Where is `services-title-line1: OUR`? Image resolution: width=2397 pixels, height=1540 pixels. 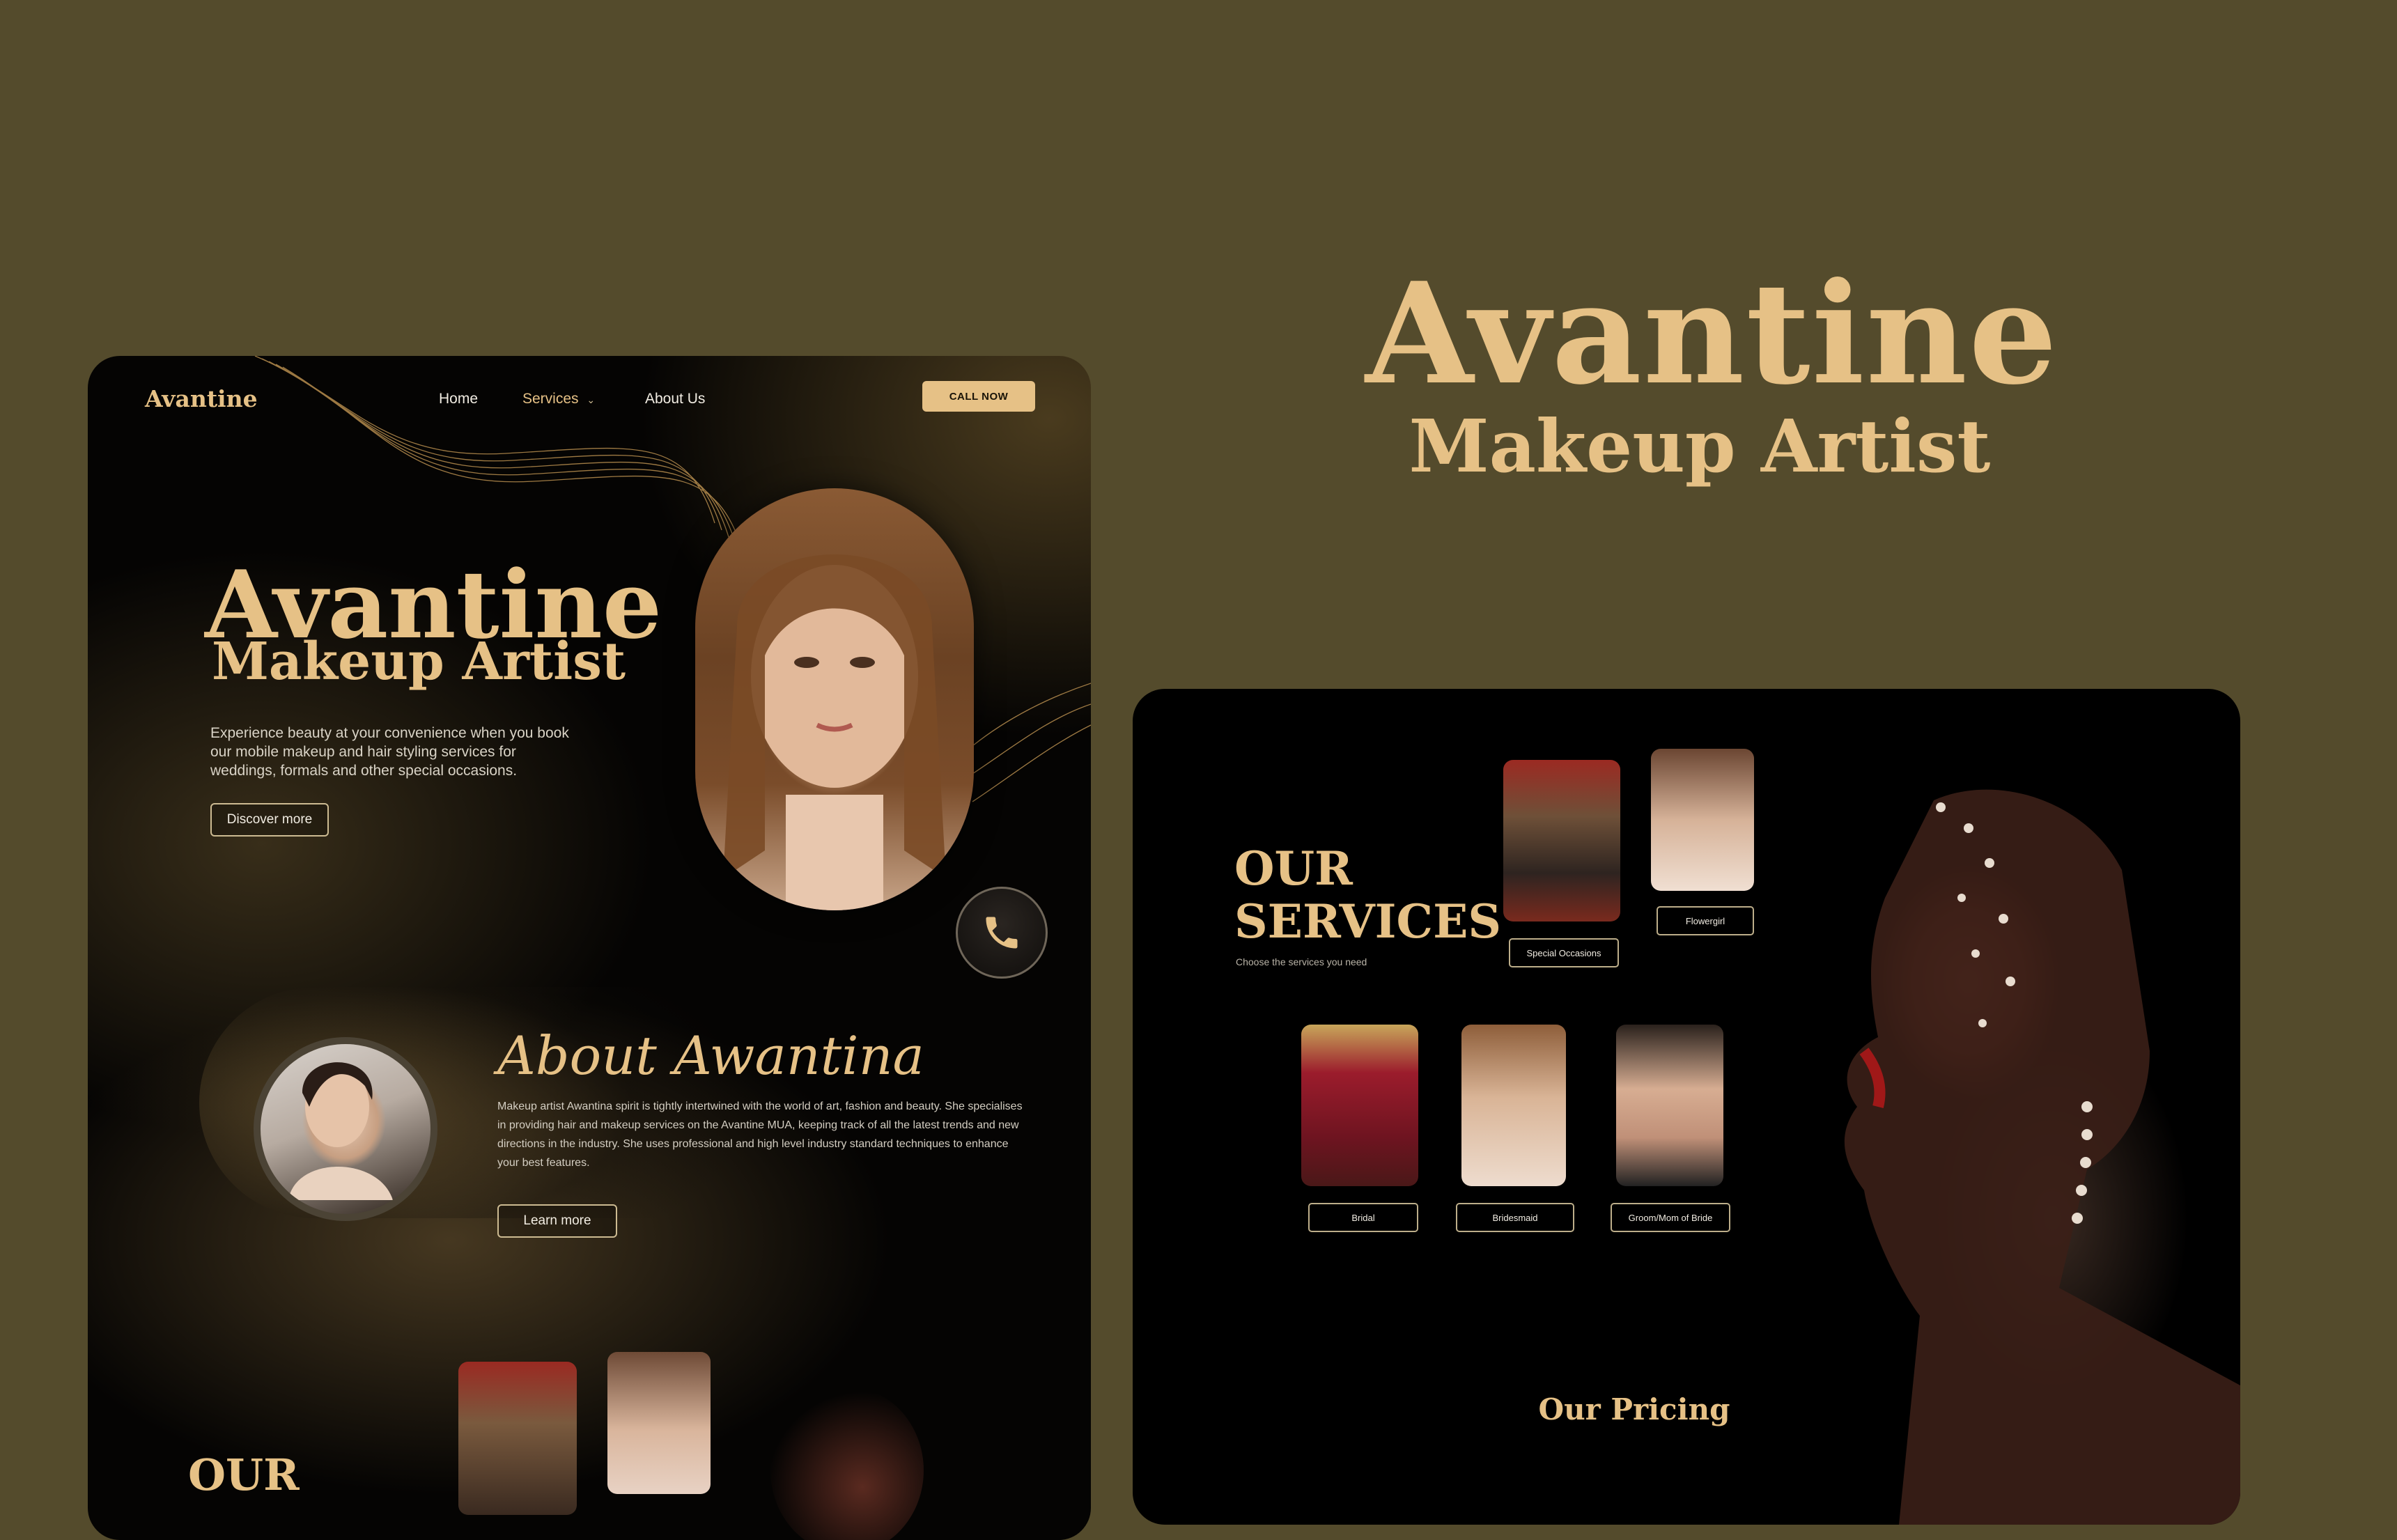
services-title-line1: OUR is located at coordinates (1294, 869).